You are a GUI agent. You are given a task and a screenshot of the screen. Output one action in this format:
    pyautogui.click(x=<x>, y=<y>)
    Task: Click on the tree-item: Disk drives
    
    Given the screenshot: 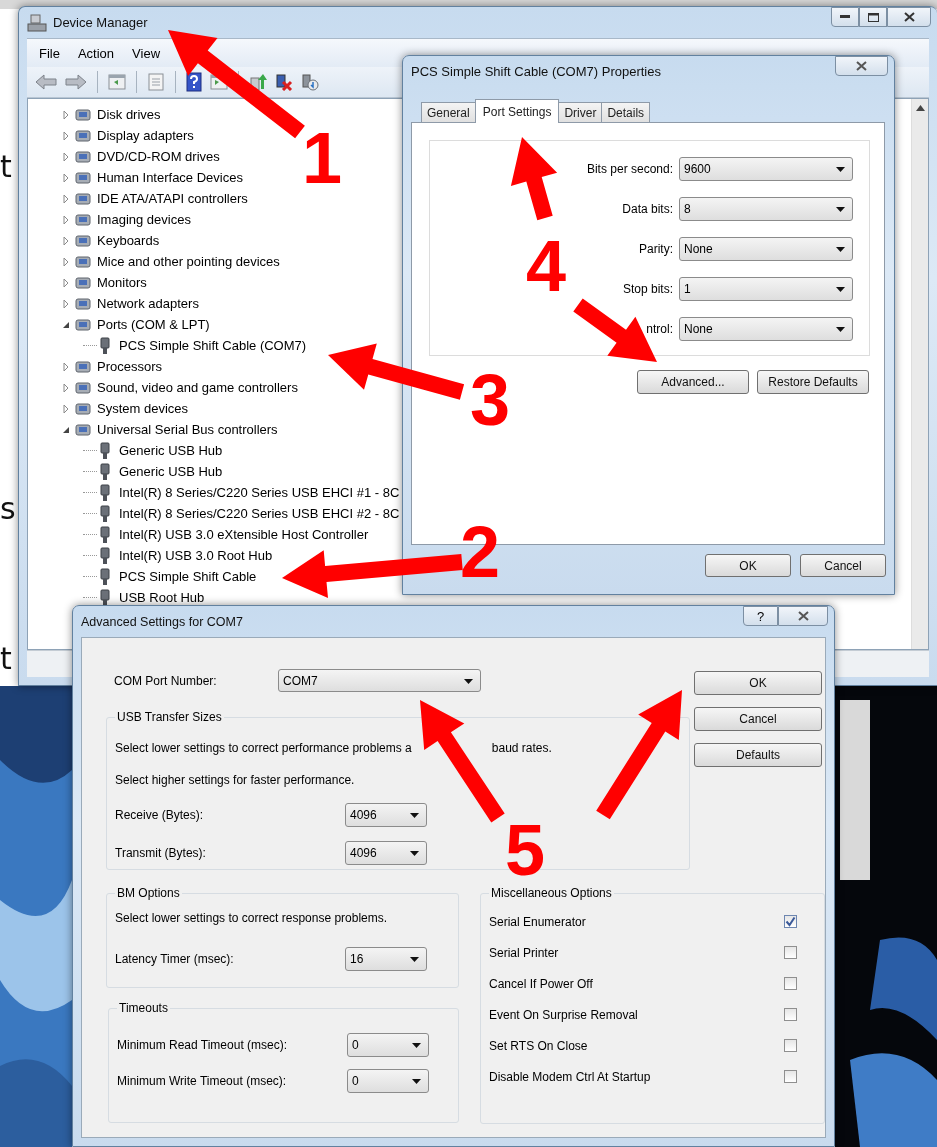 What is the action you would take?
    pyautogui.click(x=129, y=114)
    